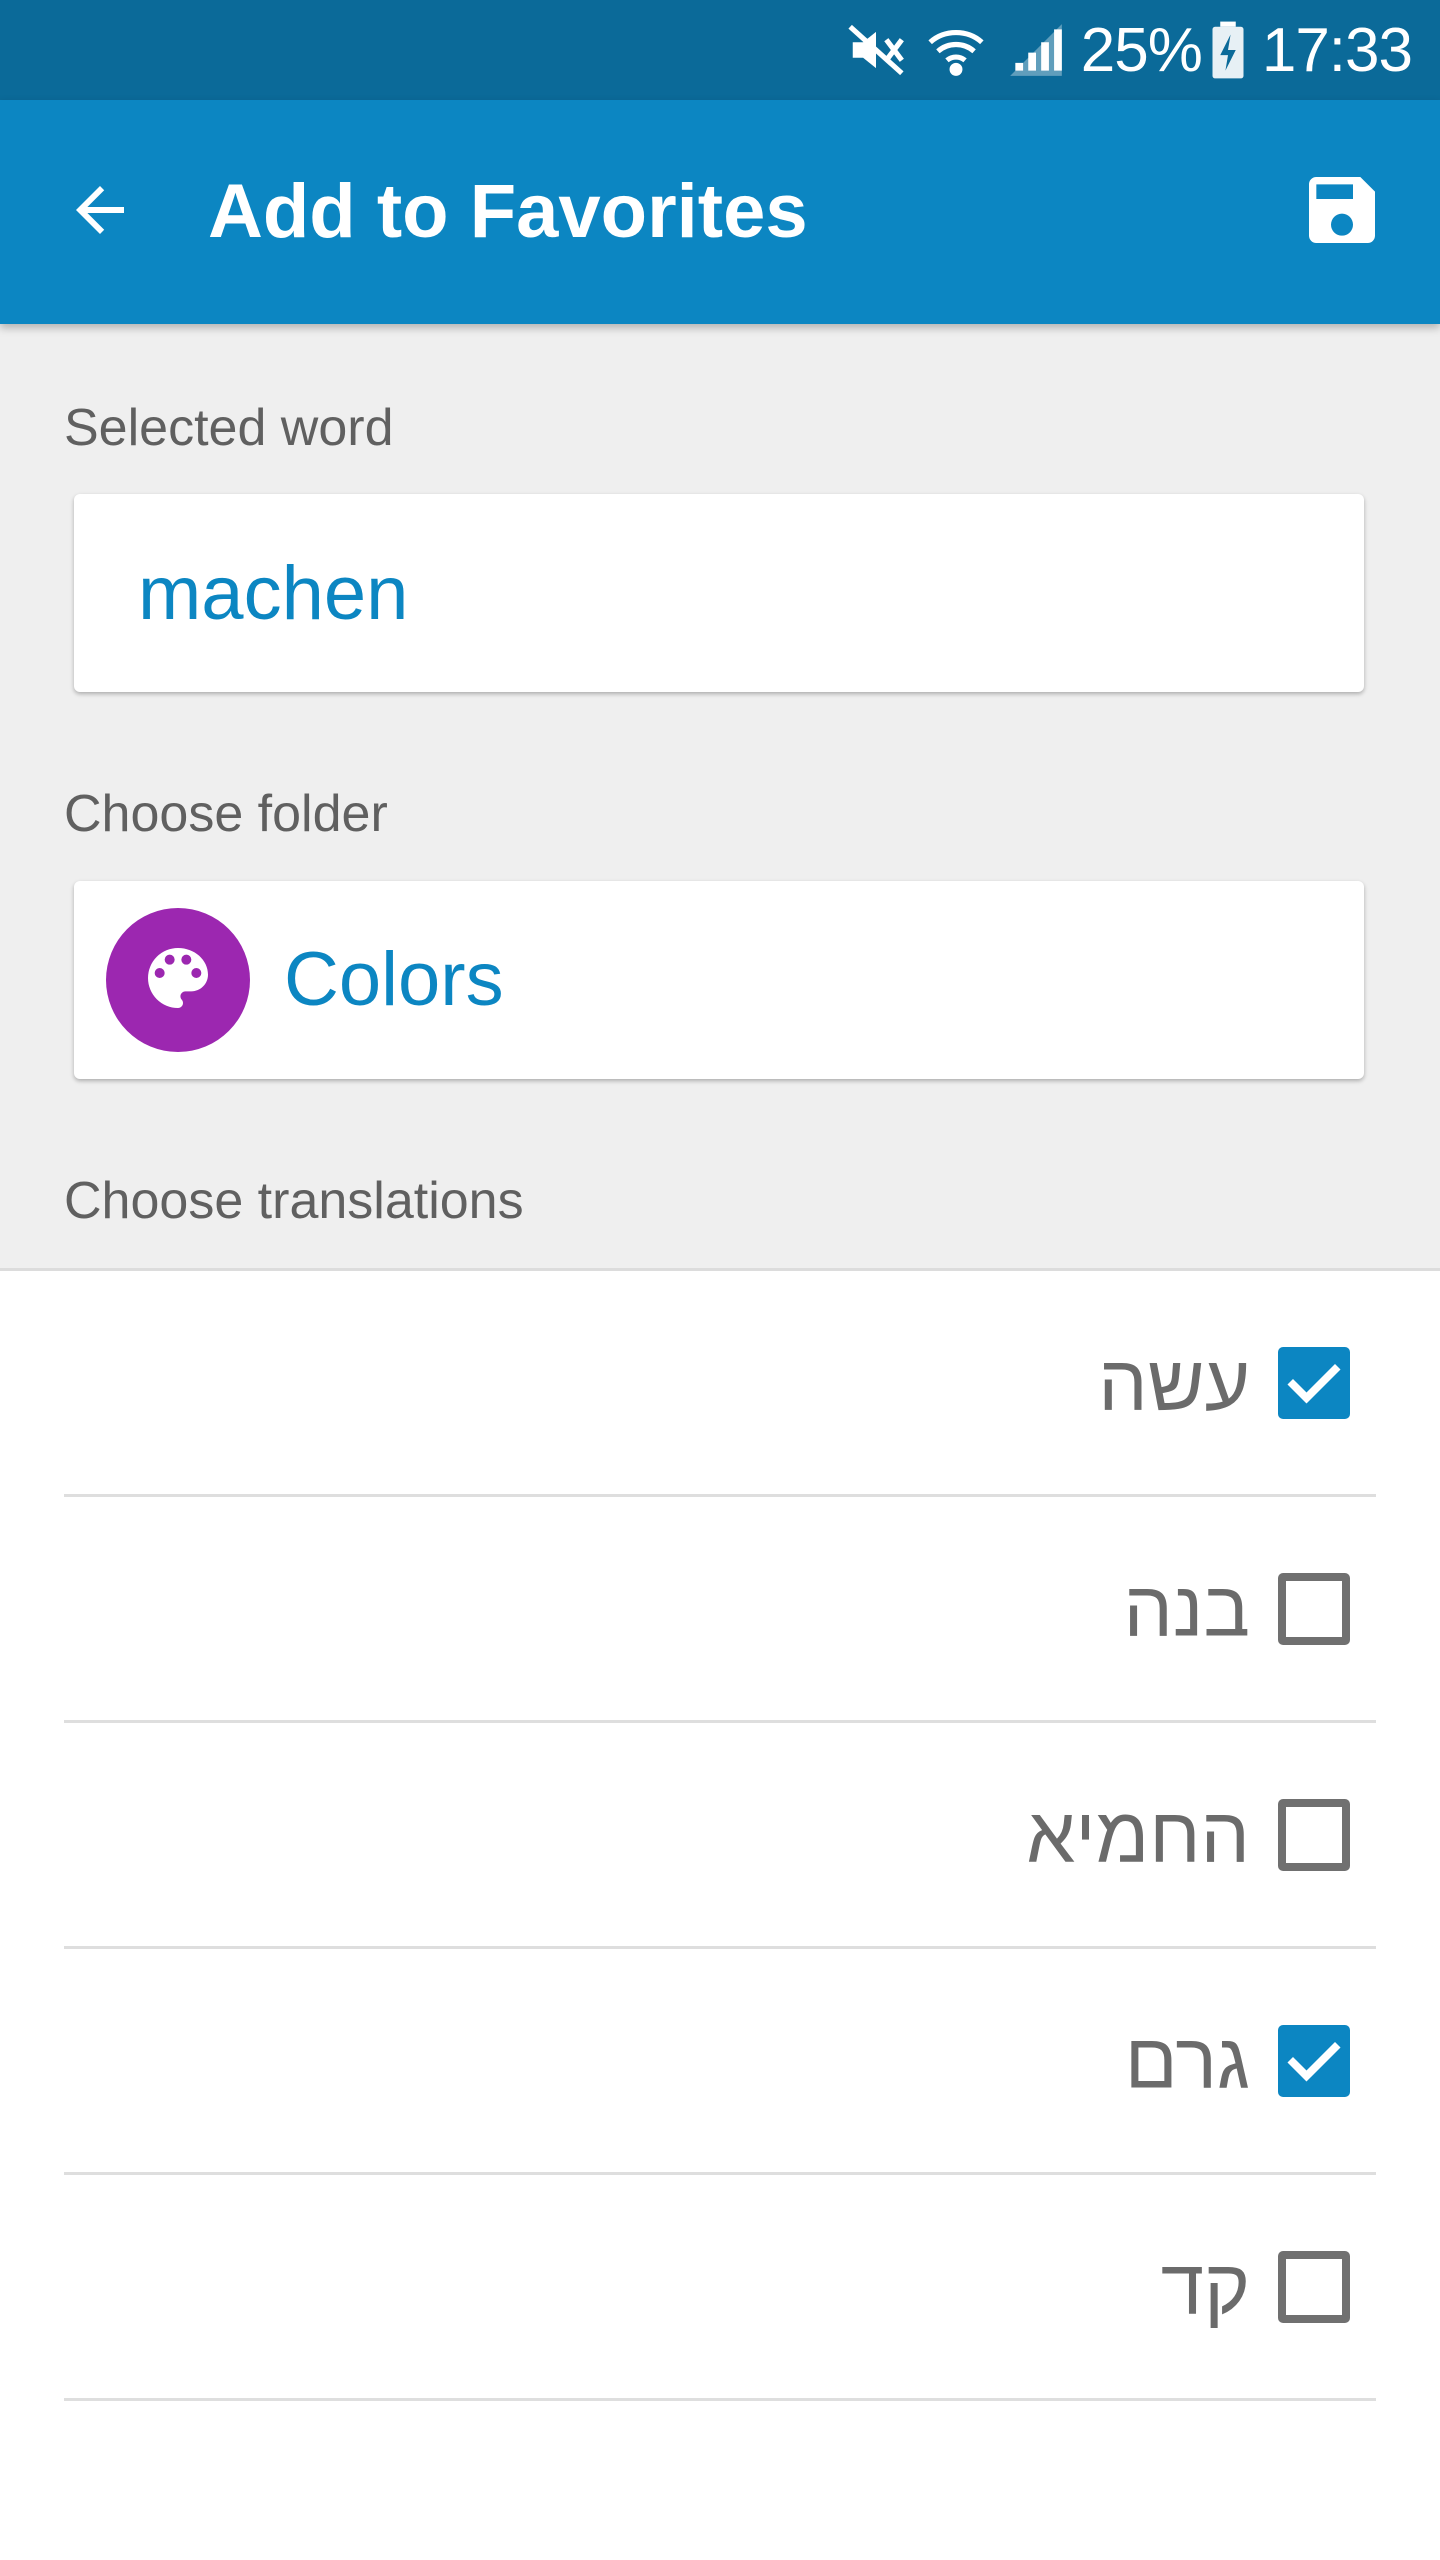 The width and height of the screenshot is (1440, 2560). What do you see at coordinates (720, 1610) in the screenshot?
I see `translation-row: בנה` at bounding box center [720, 1610].